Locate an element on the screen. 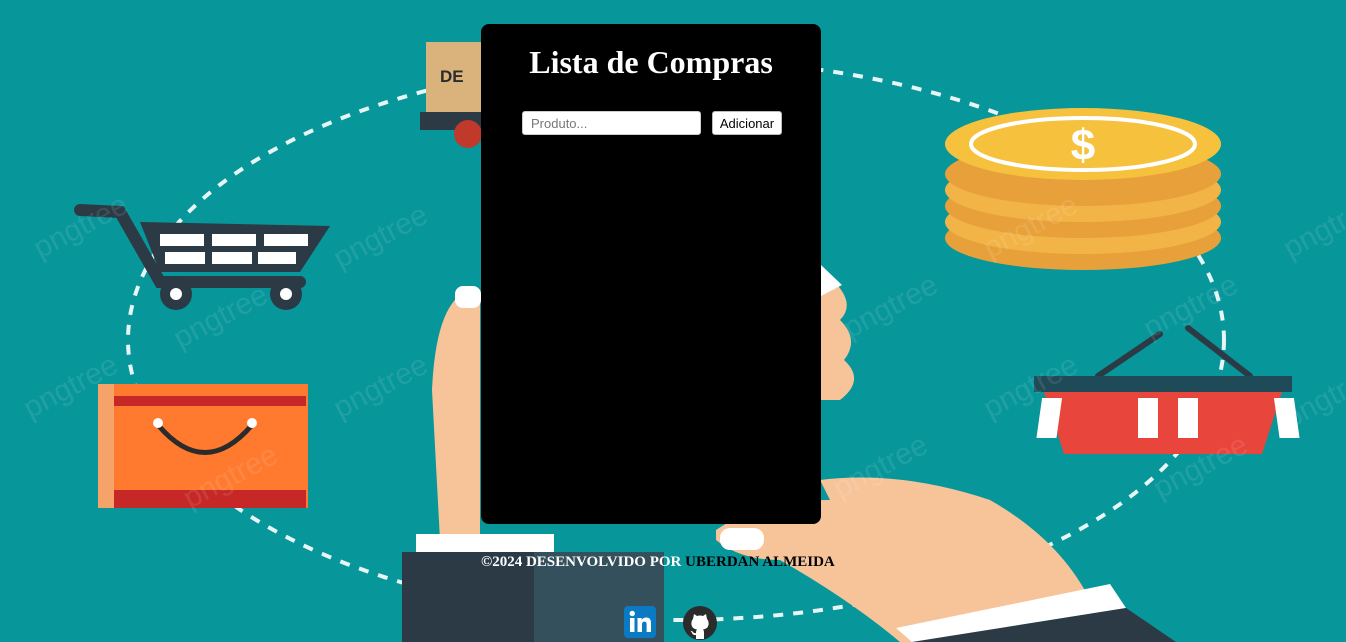 This screenshot has width=1346, height=642. linkedin-icon is located at coordinates (640, 622).